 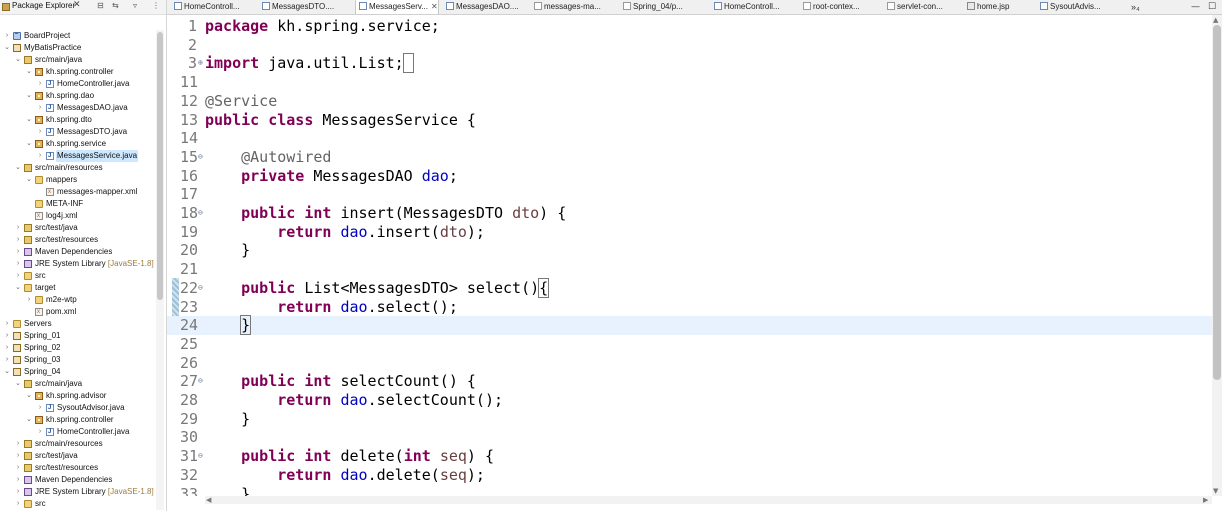 I want to click on tree-item: › Spring_02, so click(x=78, y=348).